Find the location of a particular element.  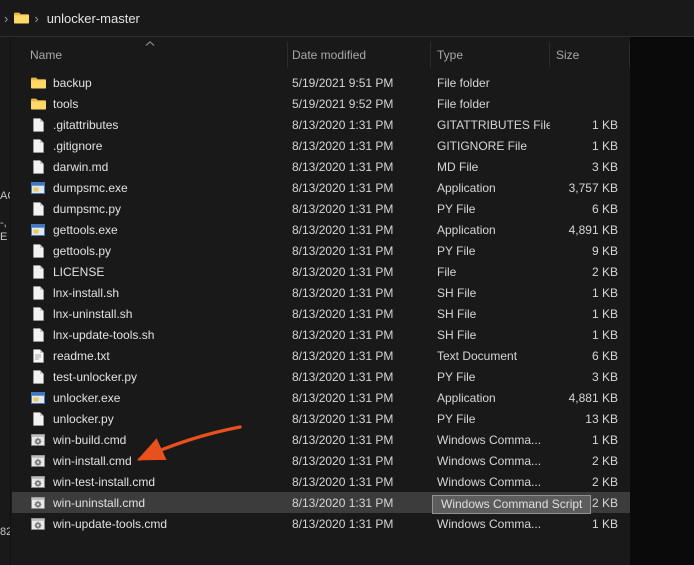

file-row: gettools.py 8/13/2020 1:31 PM PY File 9 KB is located at coordinates (321, 250).